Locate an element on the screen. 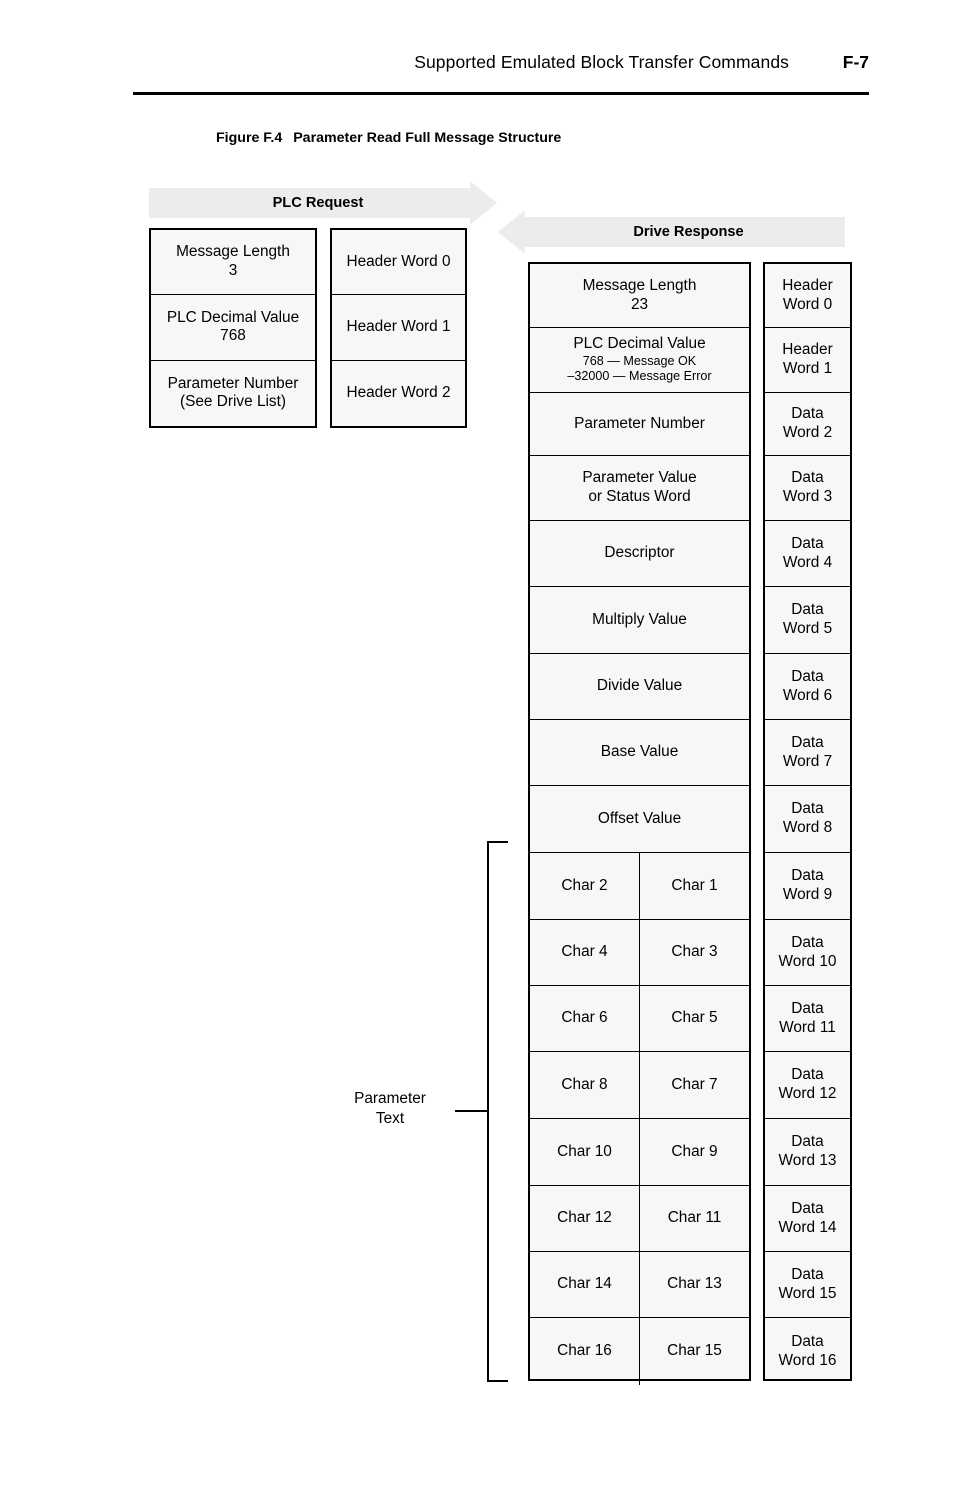 The width and height of the screenshot is (954, 1487). drive-response-char-cell: Char 12 Char 11 is located at coordinates (639, 1219).